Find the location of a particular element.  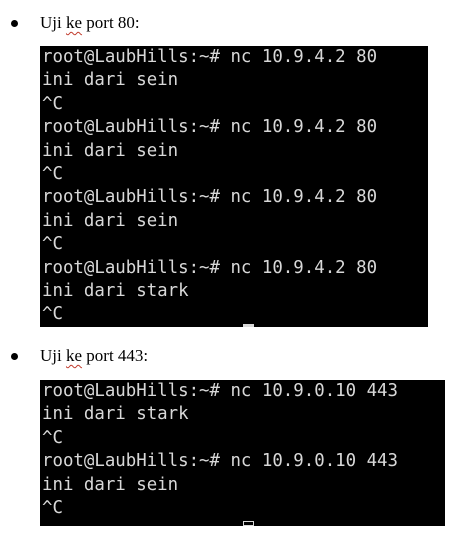

bullet-text-suffix: port 80: is located at coordinates (111, 22).